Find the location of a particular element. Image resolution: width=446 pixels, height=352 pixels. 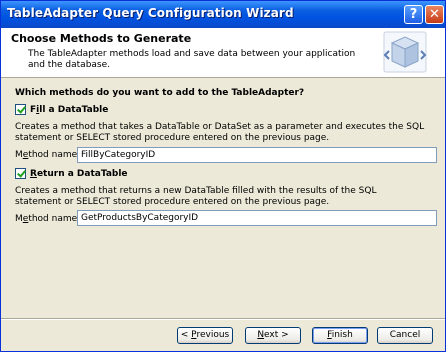

fill-datatable-label: Fill a DataTable is located at coordinates (69, 110).